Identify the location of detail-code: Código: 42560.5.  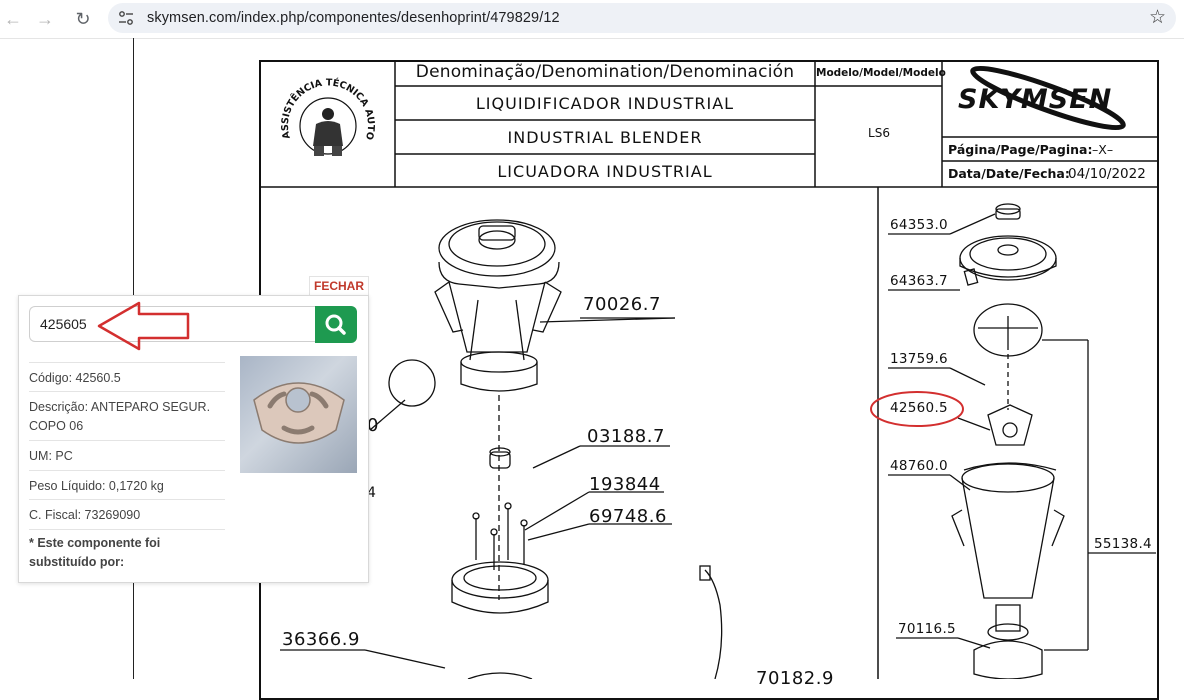
(127, 375).